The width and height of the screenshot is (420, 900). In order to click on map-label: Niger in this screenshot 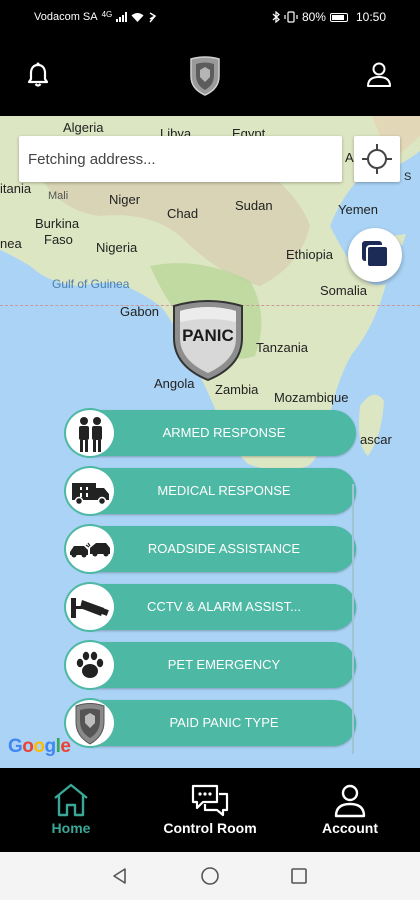, I will do `click(125, 199)`.